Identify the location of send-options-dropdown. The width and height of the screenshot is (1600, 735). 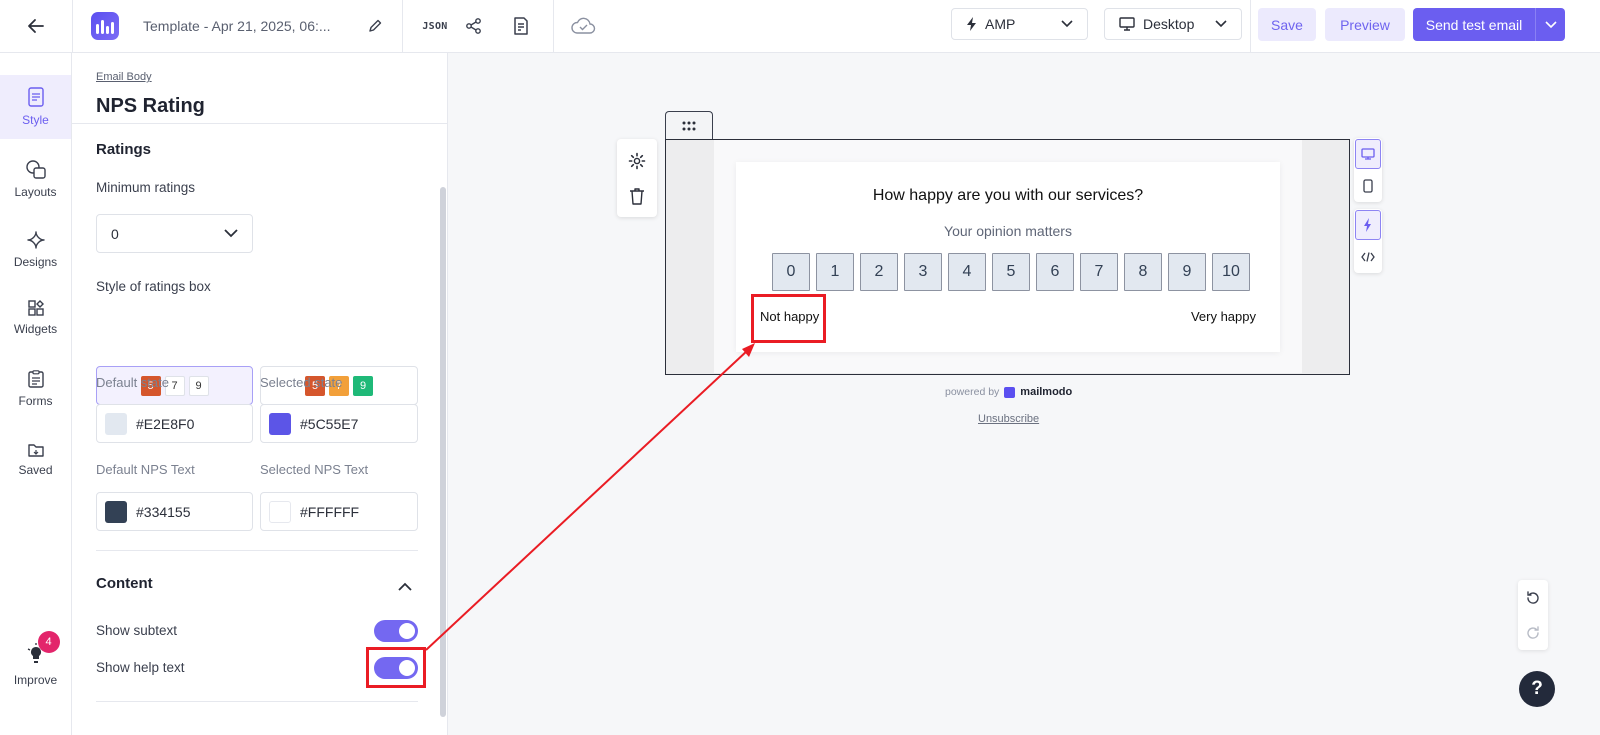
(1550, 24).